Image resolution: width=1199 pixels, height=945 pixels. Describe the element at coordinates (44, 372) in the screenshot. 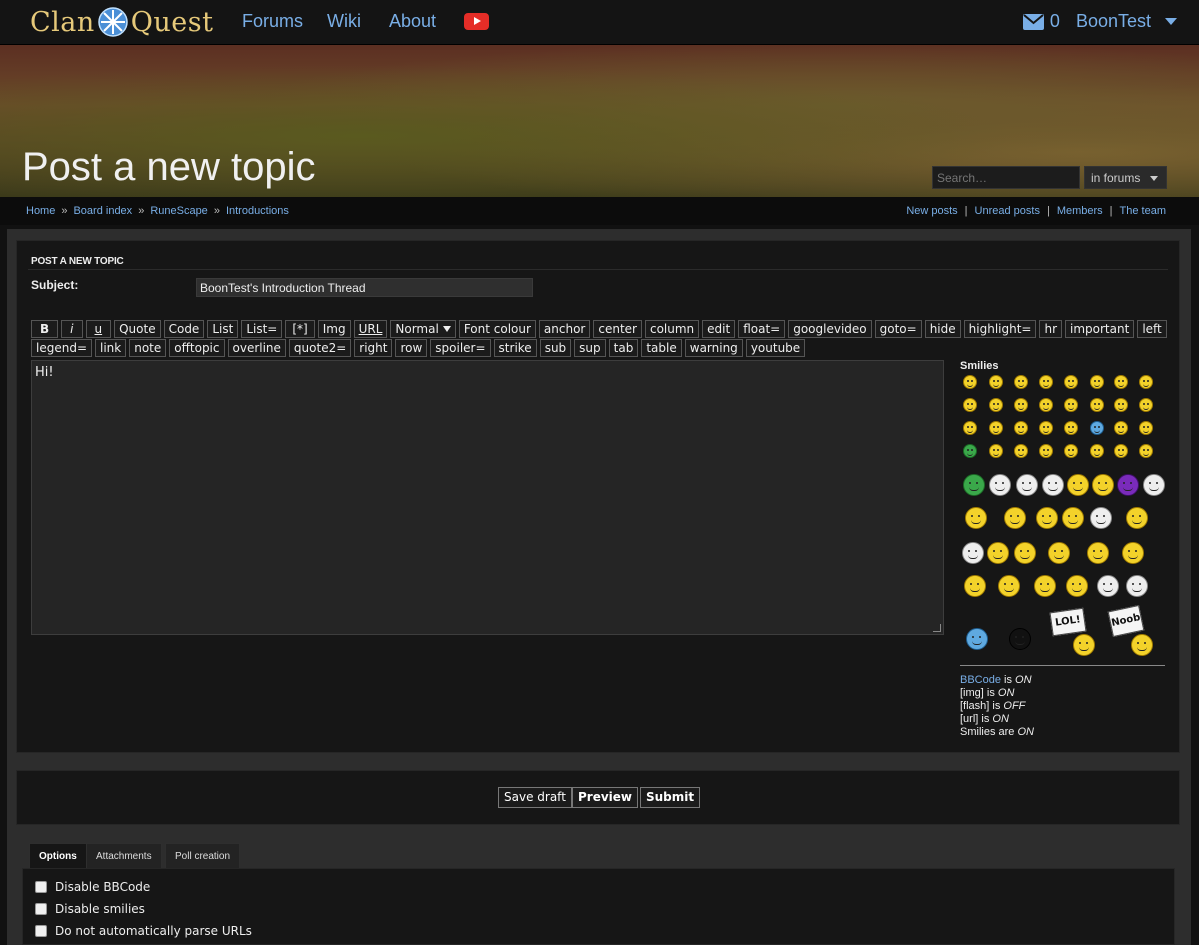

I see `message-text: Hi!` at that location.